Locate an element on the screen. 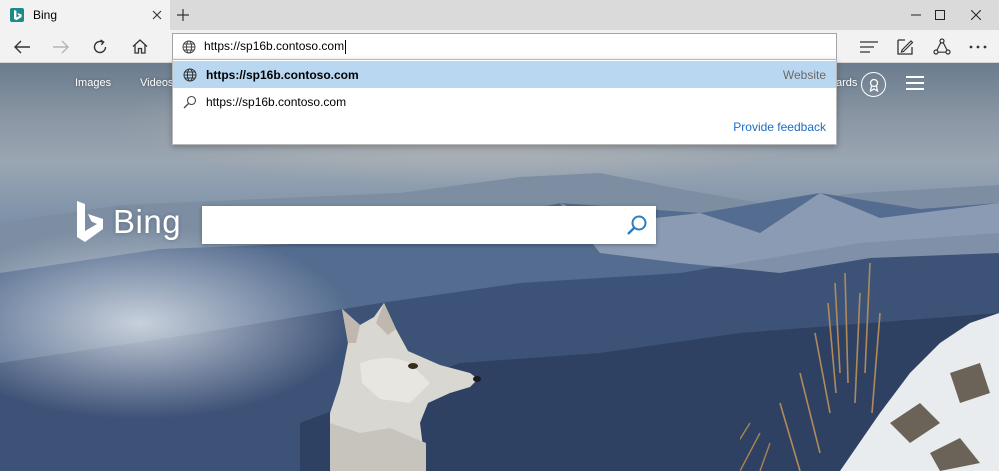  close-icon is located at coordinates (976, 15).